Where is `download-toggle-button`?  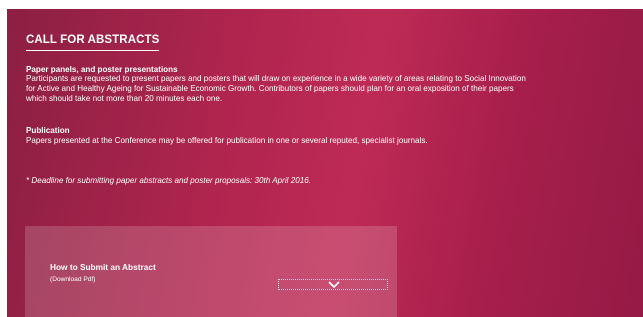
download-toggle-button is located at coordinates (333, 284).